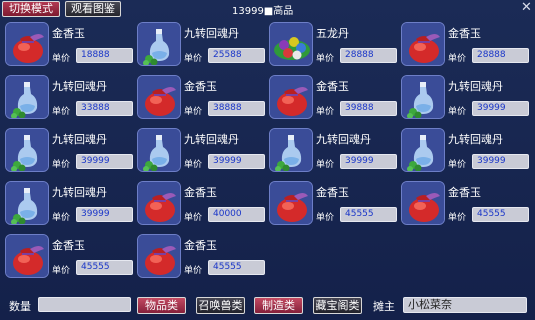 Image resolution: width=535 pixels, height=320 pixels. I want to click on item-slot: 金香玉单价 18888, so click(69, 44).